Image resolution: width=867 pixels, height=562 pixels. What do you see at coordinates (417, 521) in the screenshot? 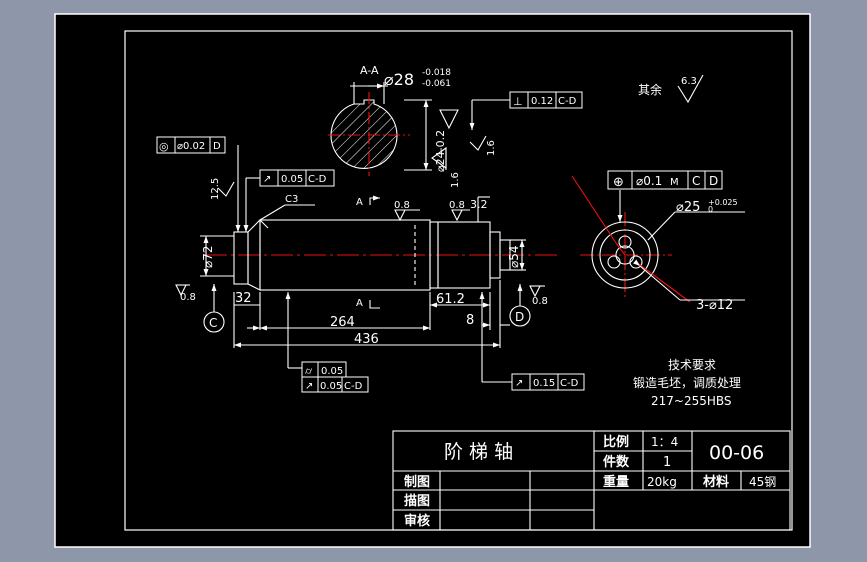
I see `tb-checked-label: 审核` at bounding box center [417, 521].